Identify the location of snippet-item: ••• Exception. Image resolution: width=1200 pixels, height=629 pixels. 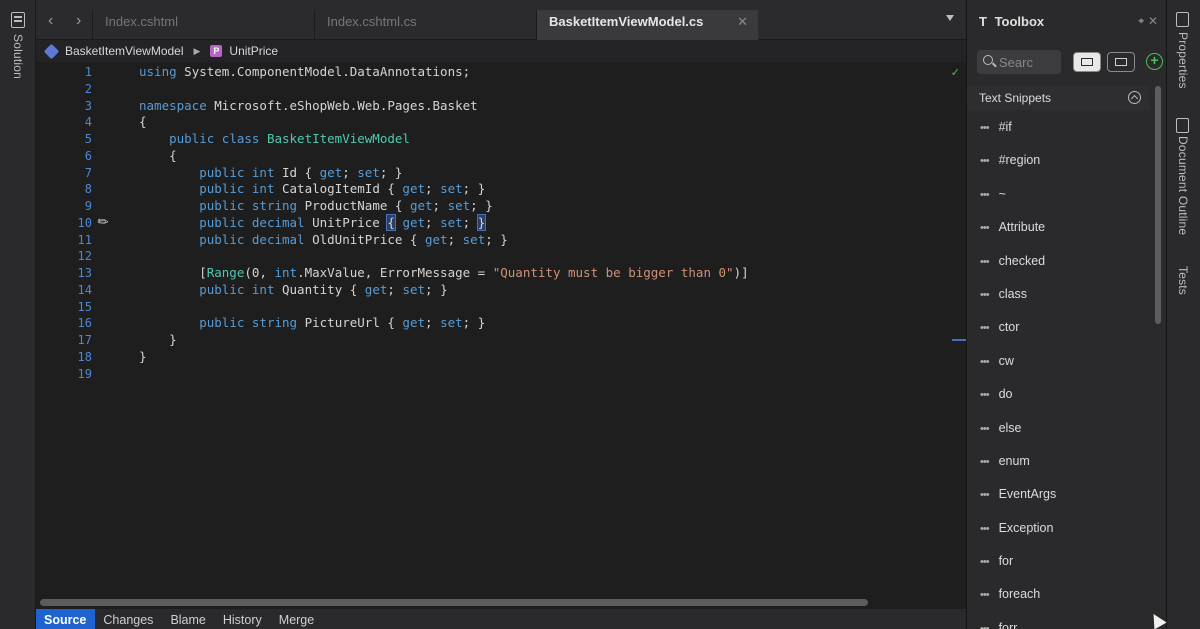
(1058, 528).